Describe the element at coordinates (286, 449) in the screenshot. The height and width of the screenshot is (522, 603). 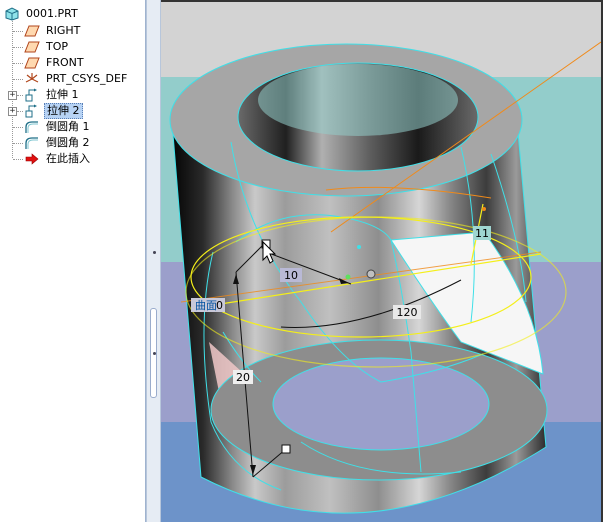
I see `drag-handle-bottom` at that location.